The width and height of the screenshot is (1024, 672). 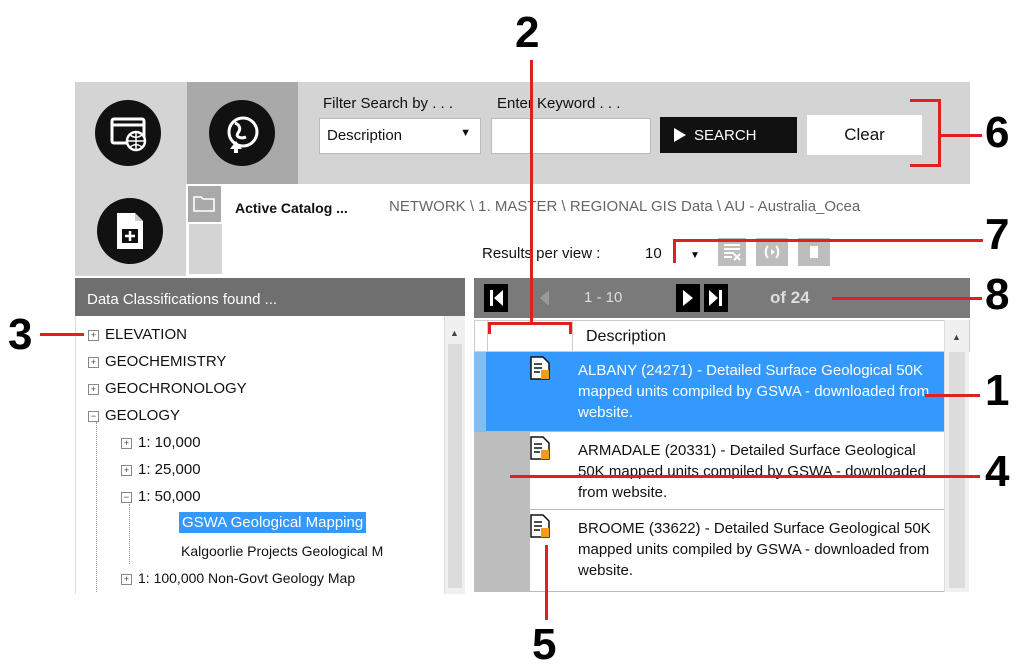 What do you see at coordinates (527, 32) in the screenshot?
I see `callout-number: 2` at bounding box center [527, 32].